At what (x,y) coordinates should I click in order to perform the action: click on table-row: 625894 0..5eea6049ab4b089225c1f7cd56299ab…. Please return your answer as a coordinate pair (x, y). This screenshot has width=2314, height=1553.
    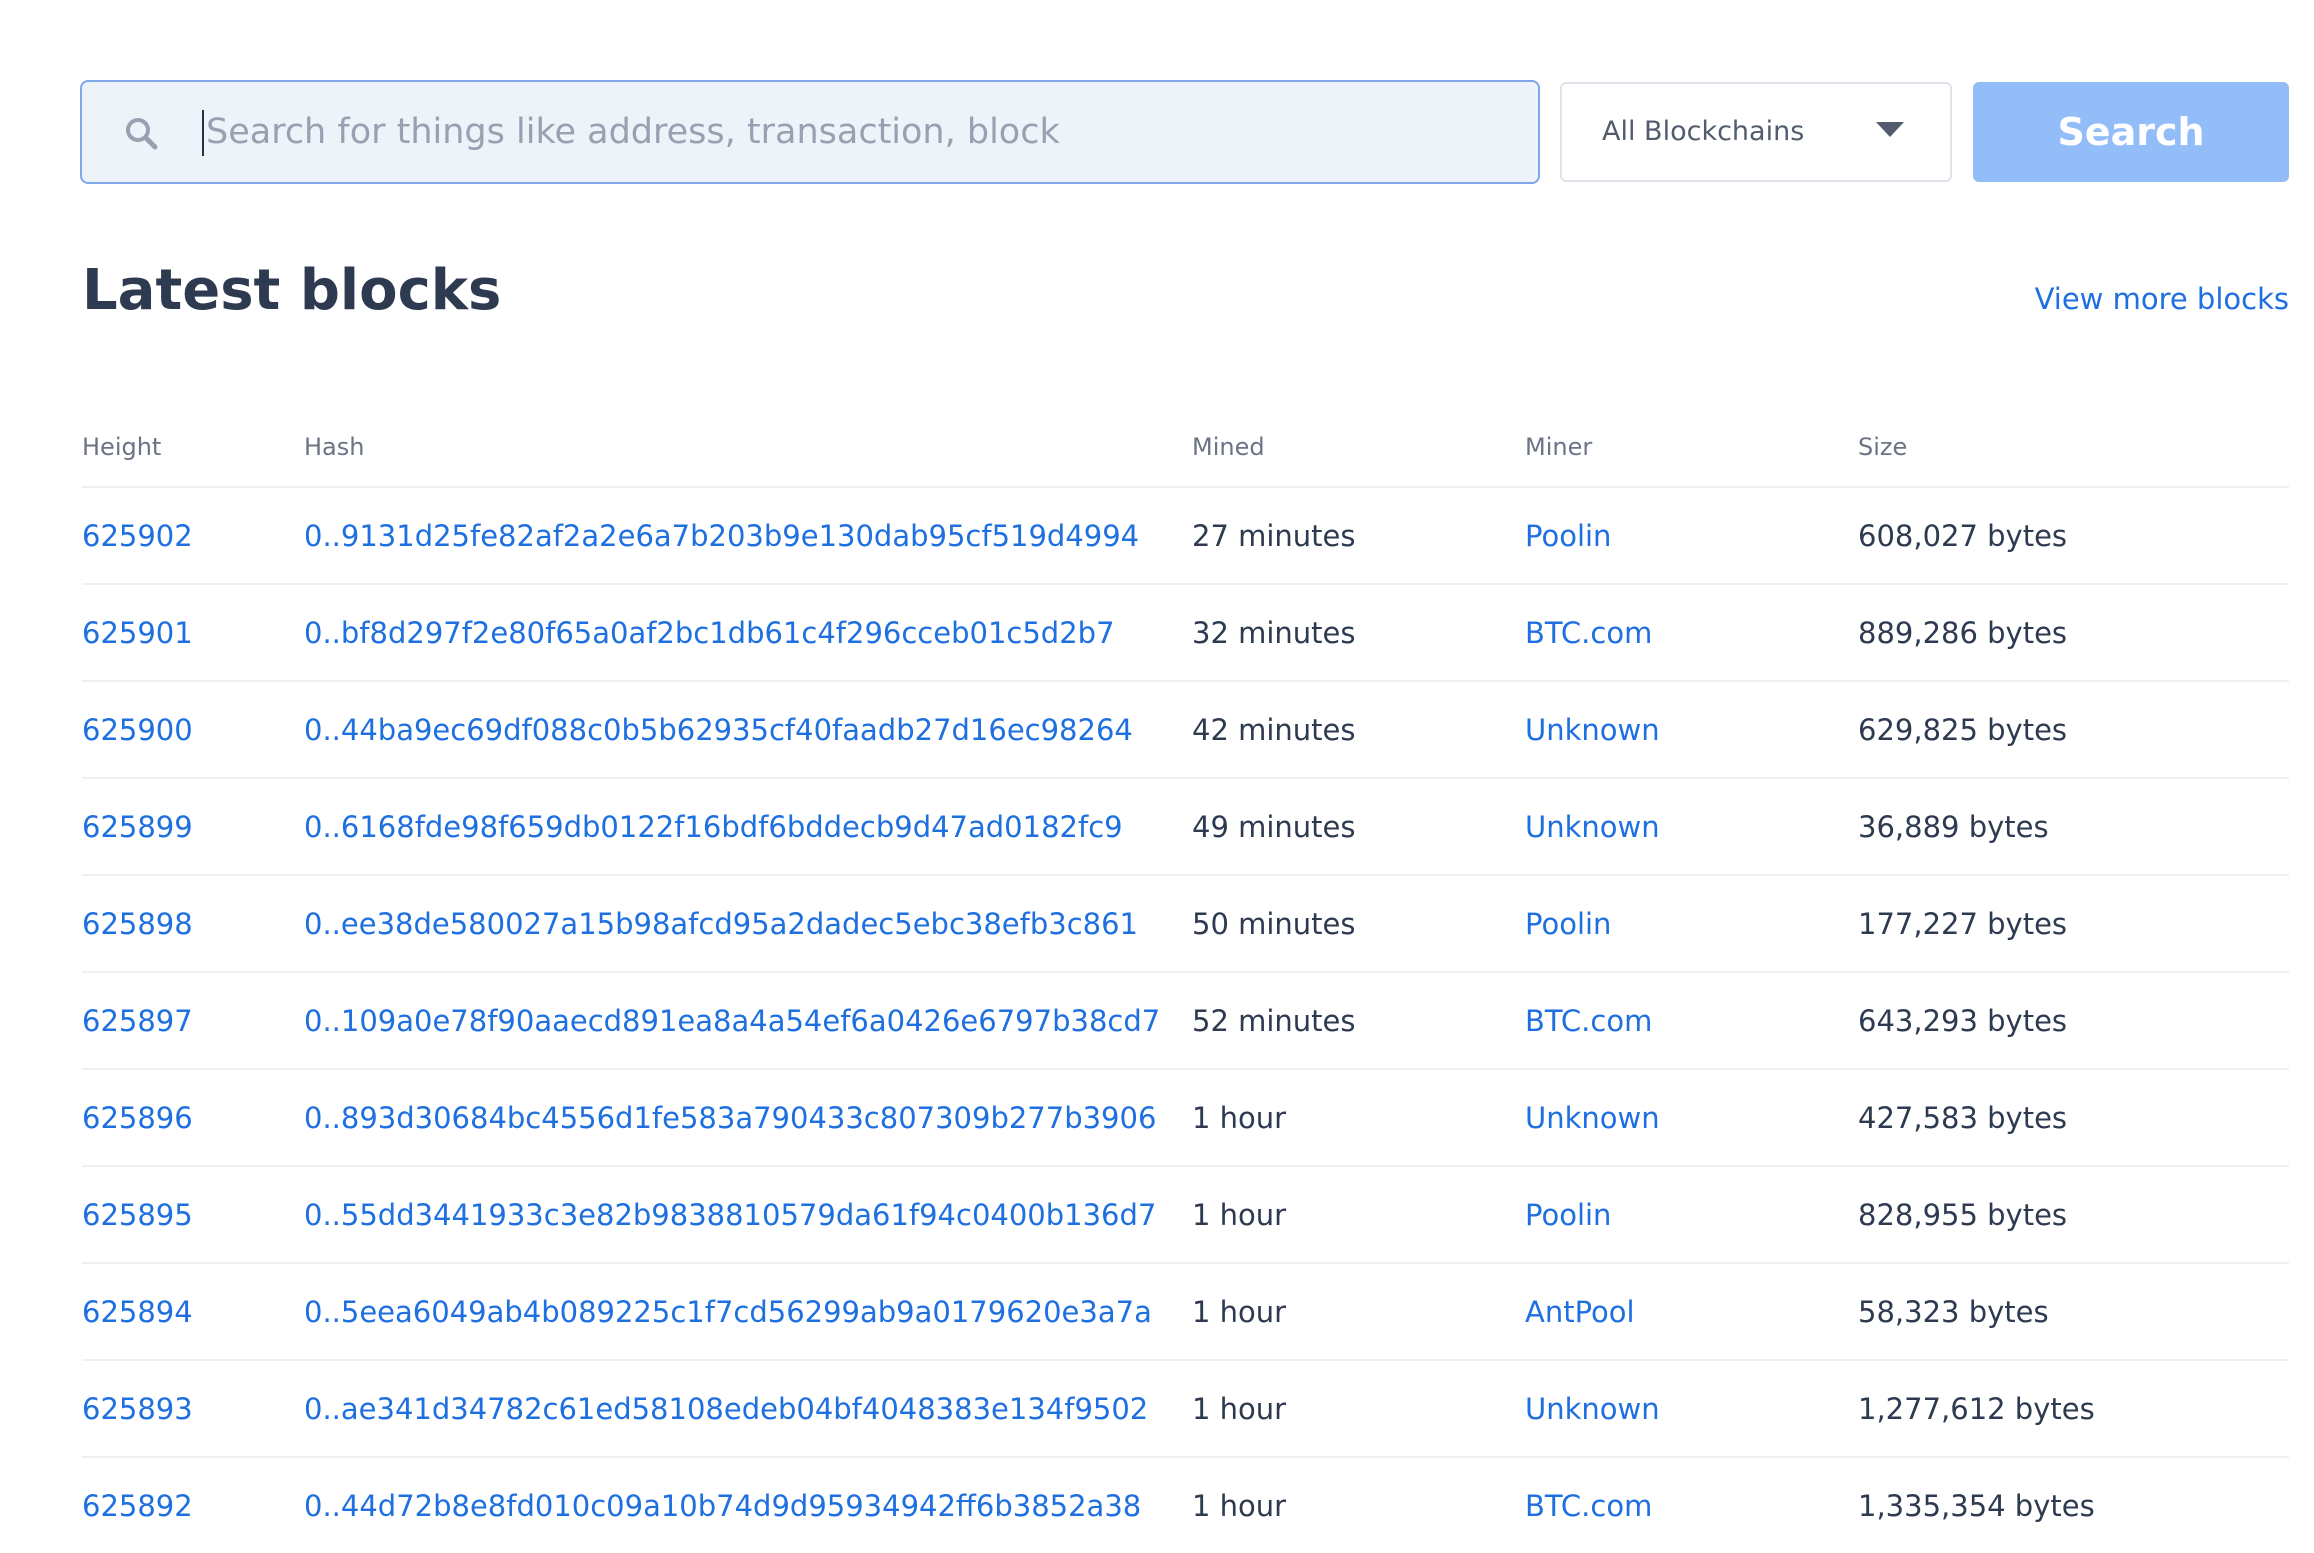
    Looking at the image, I should click on (1185, 1312).